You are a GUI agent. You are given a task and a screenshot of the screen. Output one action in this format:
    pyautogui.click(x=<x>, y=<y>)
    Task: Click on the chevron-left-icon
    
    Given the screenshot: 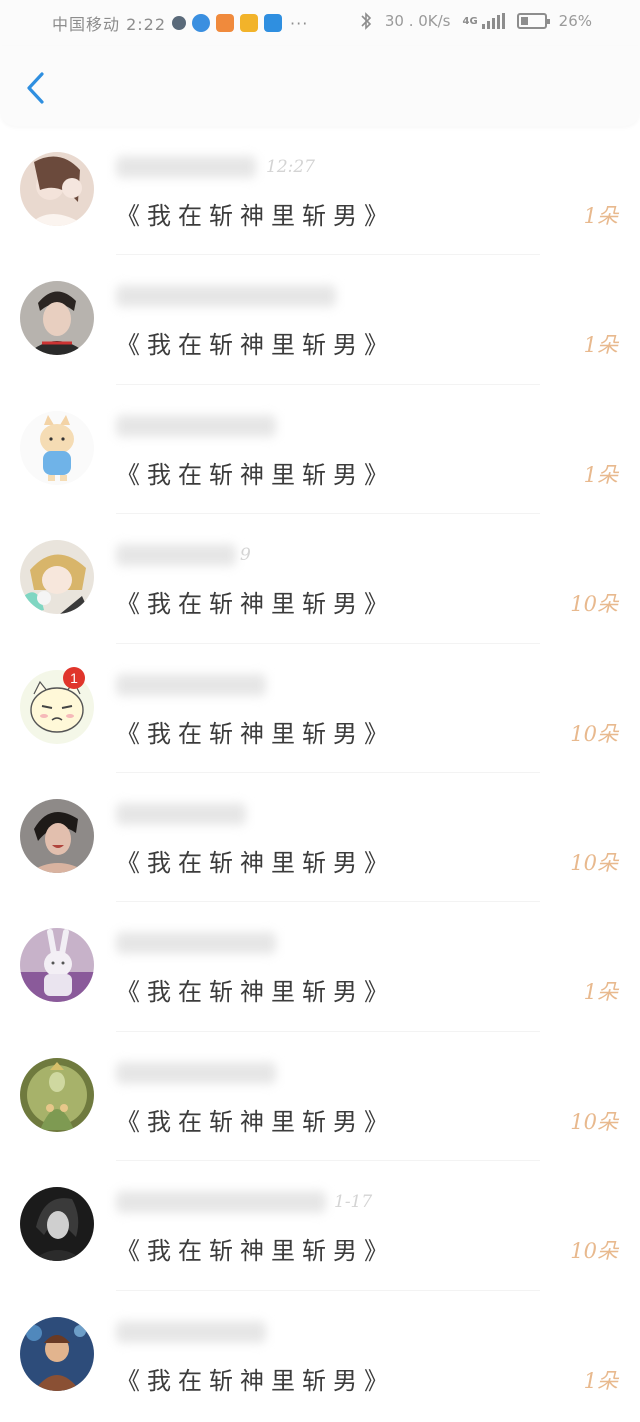 What is the action you would take?
    pyautogui.click(x=35, y=88)
    